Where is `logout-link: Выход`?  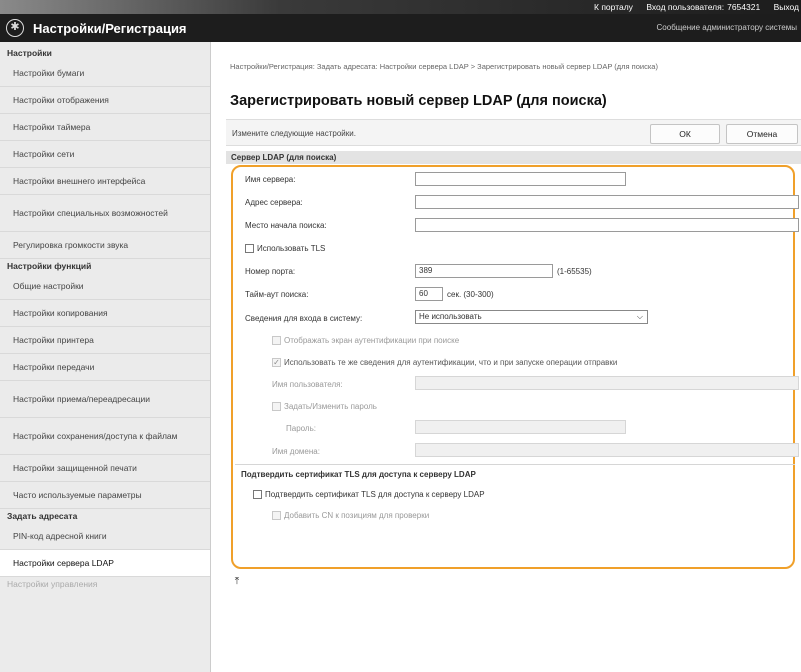
logout-link: Выход is located at coordinates (786, 7).